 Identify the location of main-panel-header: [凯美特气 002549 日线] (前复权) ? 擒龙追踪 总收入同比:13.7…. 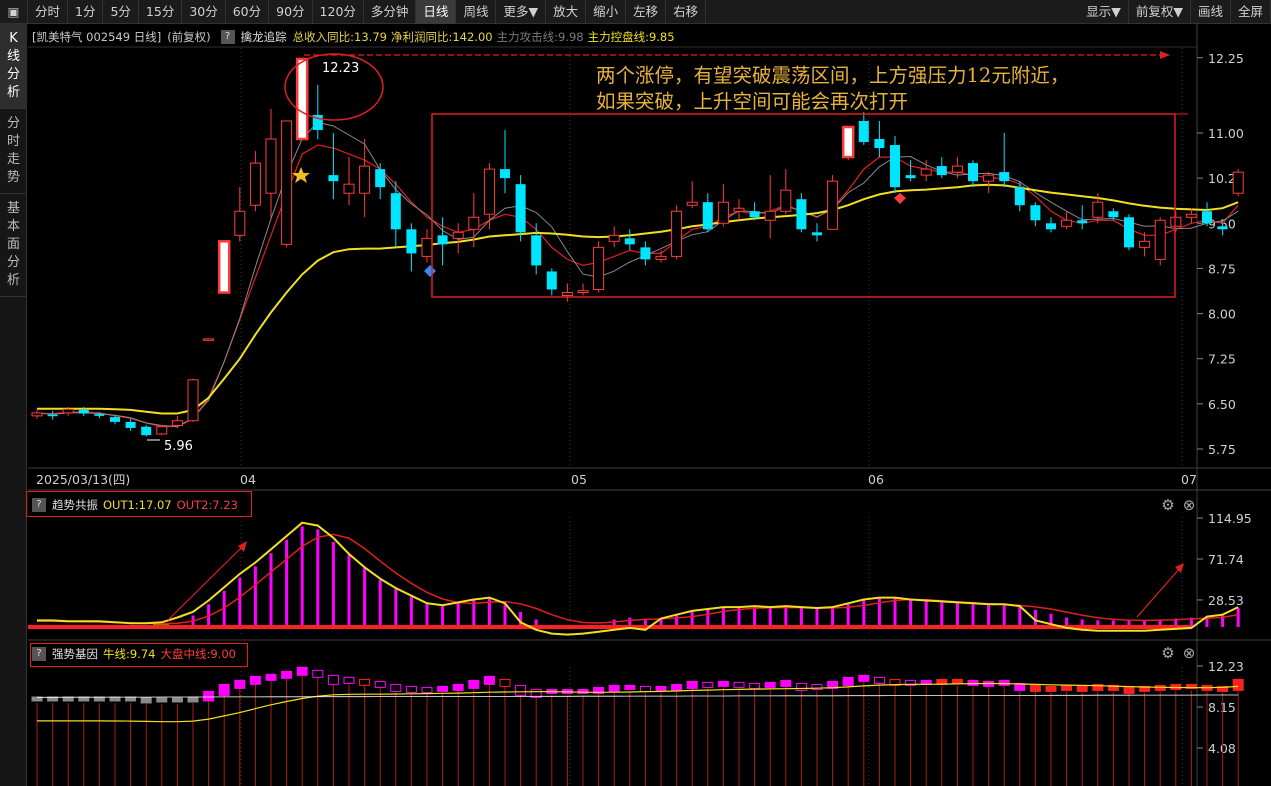
(353, 37).